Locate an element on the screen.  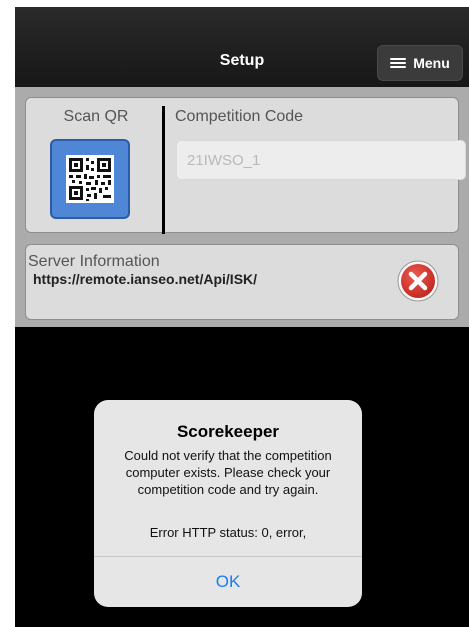
competition-code-input is located at coordinates (321, 160).